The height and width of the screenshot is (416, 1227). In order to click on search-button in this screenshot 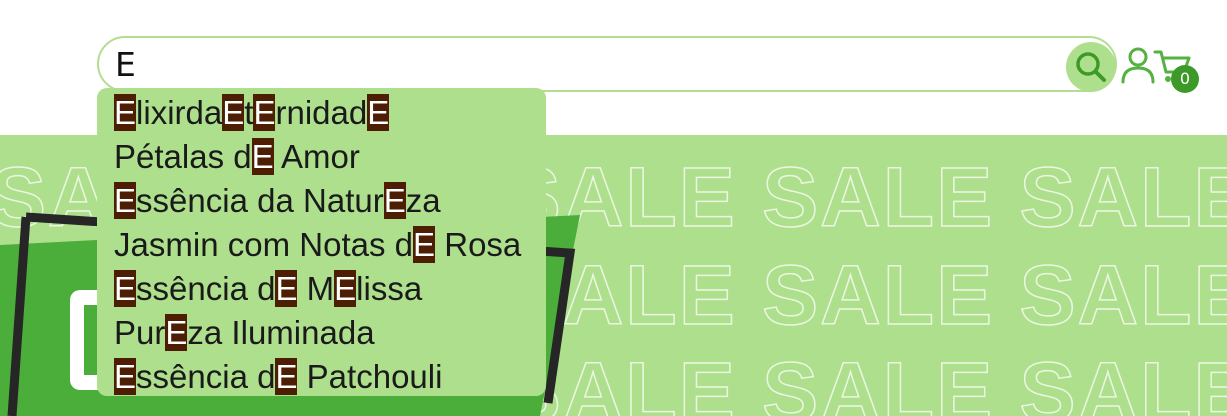, I will do `click(1091, 67)`.